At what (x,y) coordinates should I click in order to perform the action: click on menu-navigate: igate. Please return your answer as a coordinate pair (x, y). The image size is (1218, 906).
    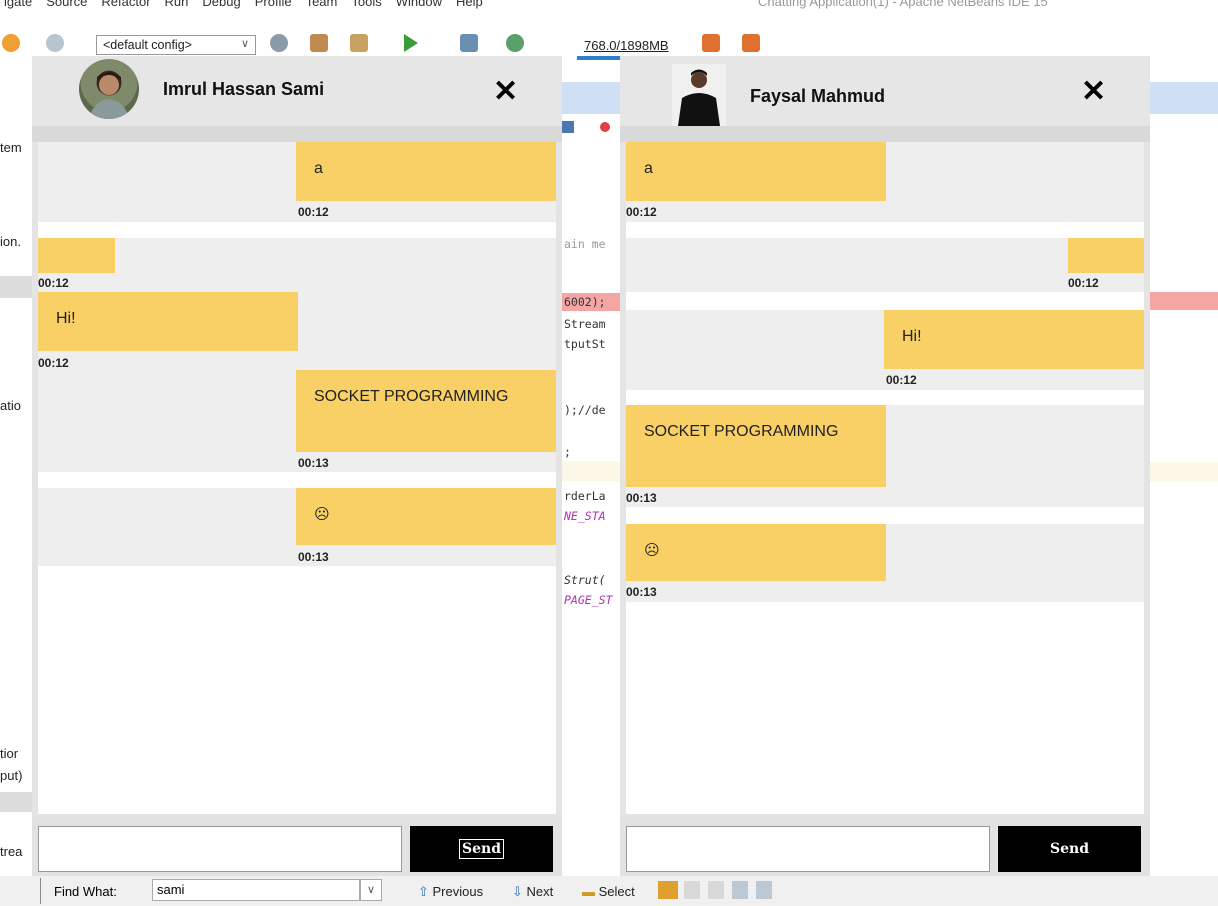
    Looking at the image, I should click on (18, 4).